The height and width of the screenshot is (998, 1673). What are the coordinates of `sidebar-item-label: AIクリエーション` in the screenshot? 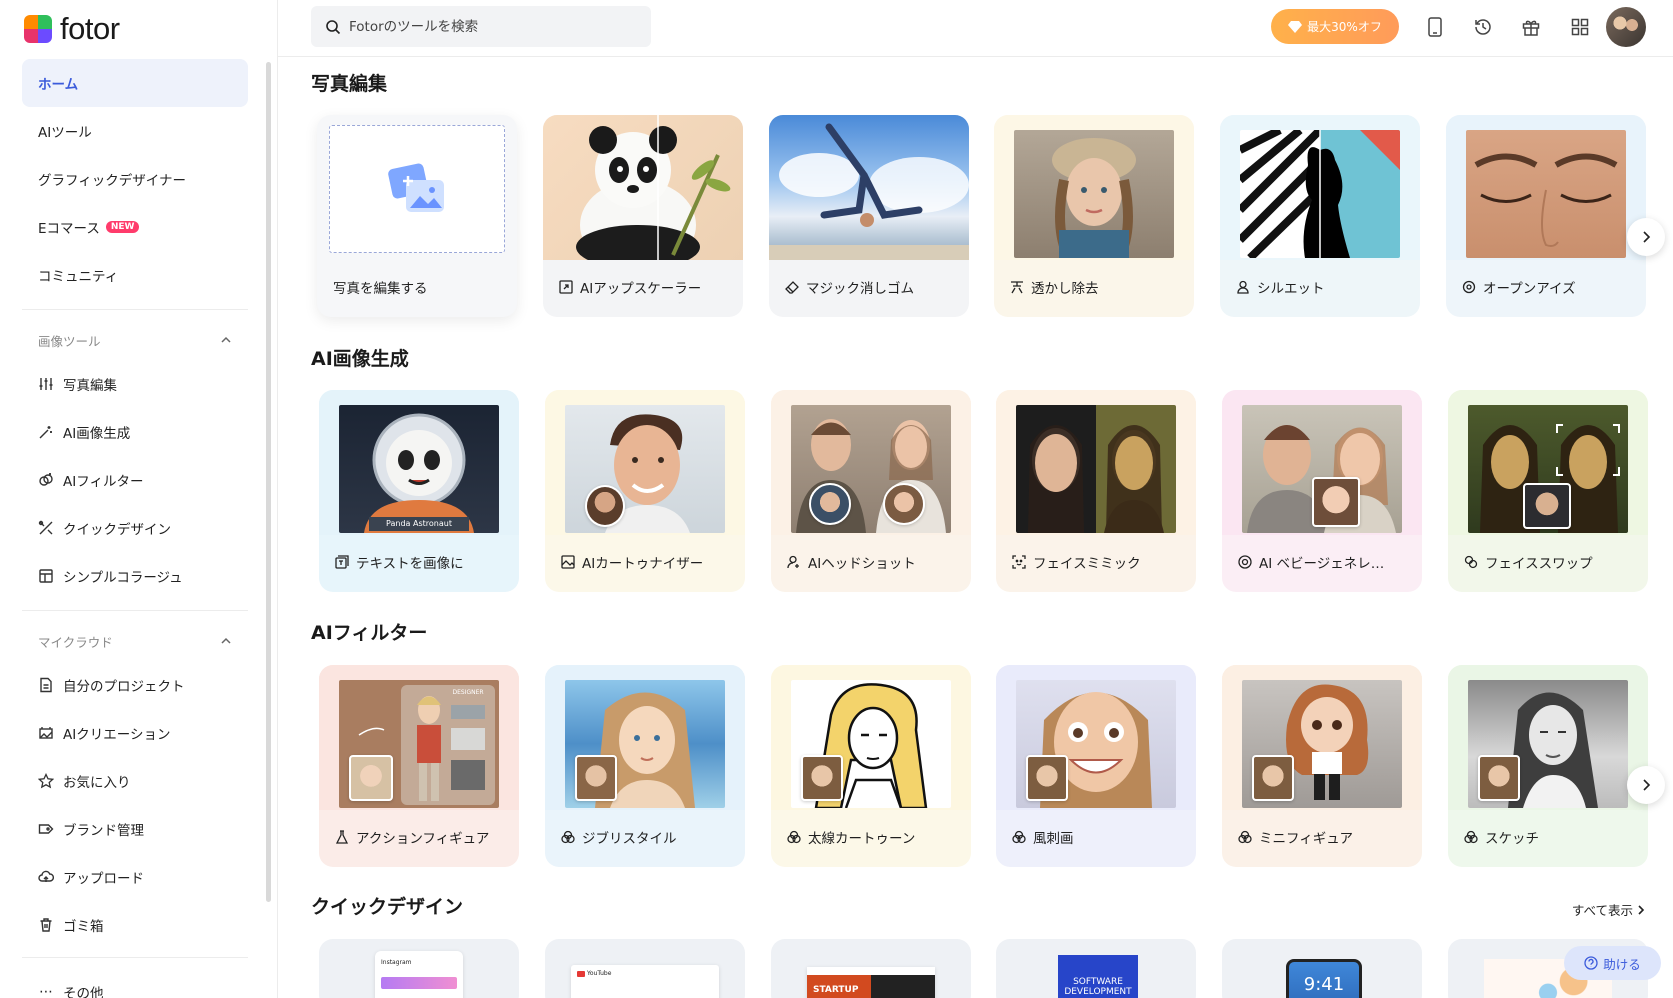 It's located at (117, 735).